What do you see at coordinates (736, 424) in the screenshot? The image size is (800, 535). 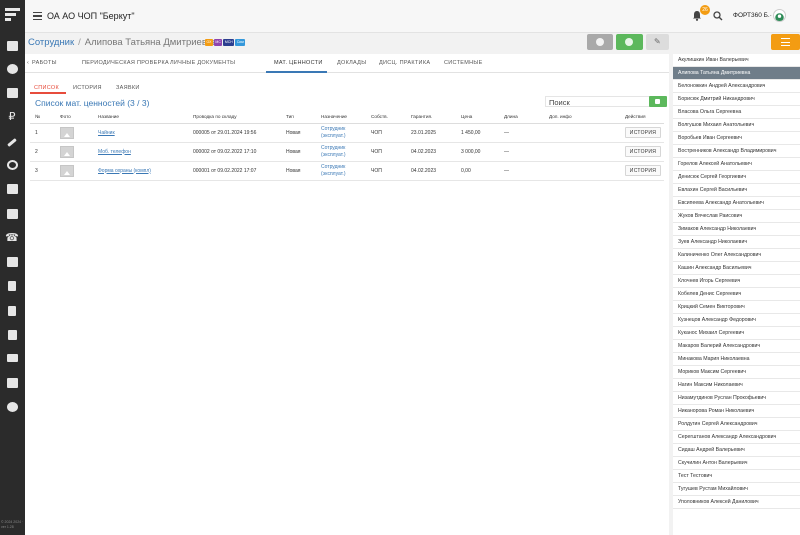 I see `employee-list-item: Ролдугин Сергей Александрович` at bounding box center [736, 424].